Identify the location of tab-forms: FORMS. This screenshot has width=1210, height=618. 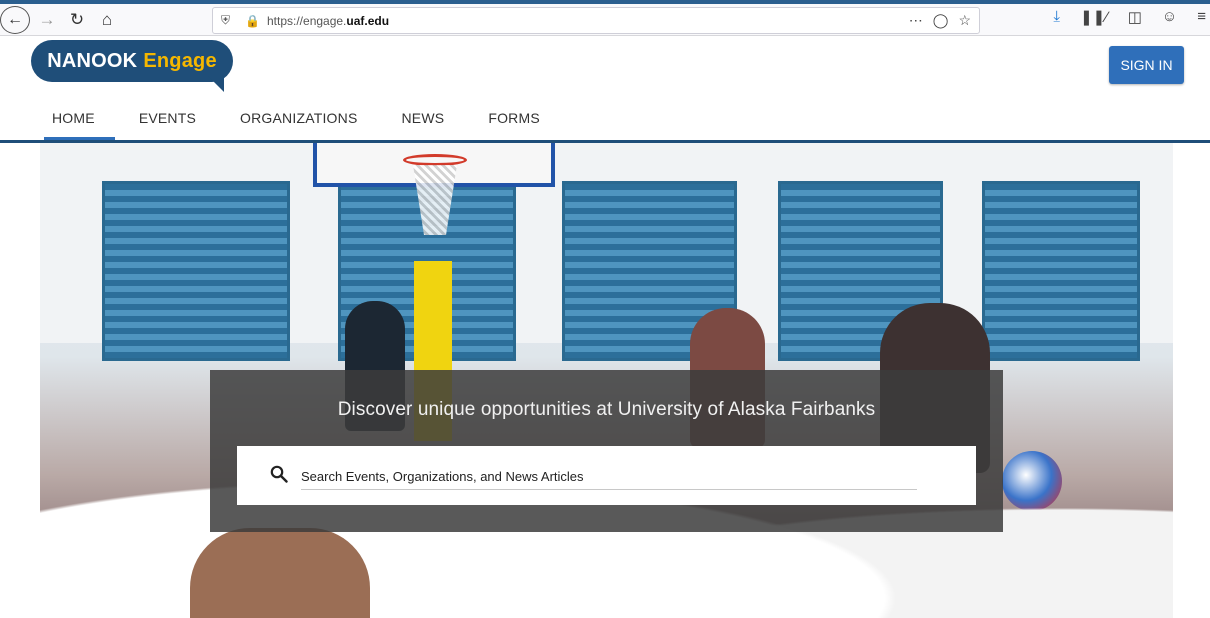
(514, 123).